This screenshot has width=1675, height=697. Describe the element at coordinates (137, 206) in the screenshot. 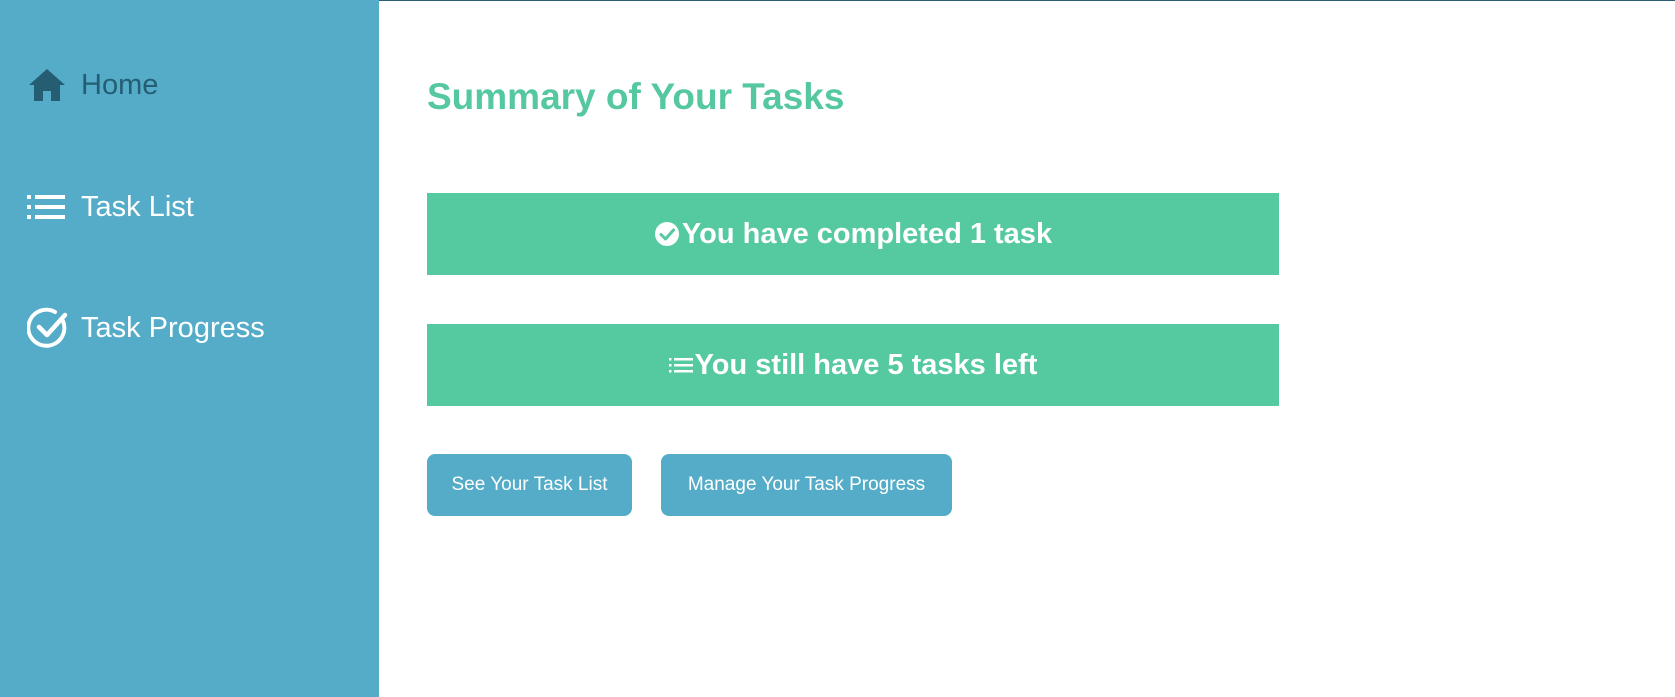

I see `sidebar-item-label: Task List` at that location.